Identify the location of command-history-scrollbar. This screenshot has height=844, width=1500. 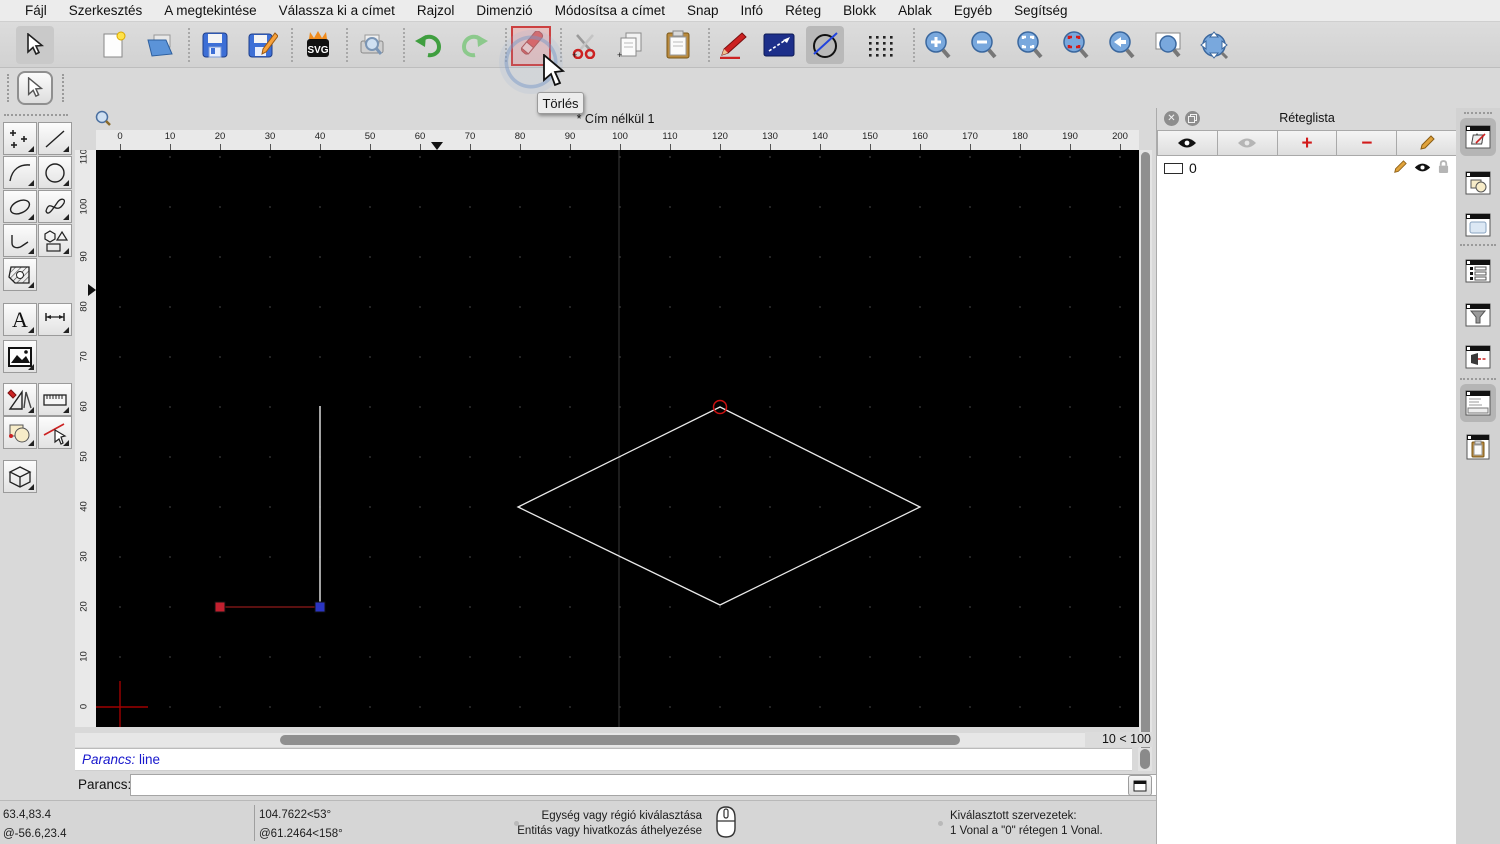
(1145, 759).